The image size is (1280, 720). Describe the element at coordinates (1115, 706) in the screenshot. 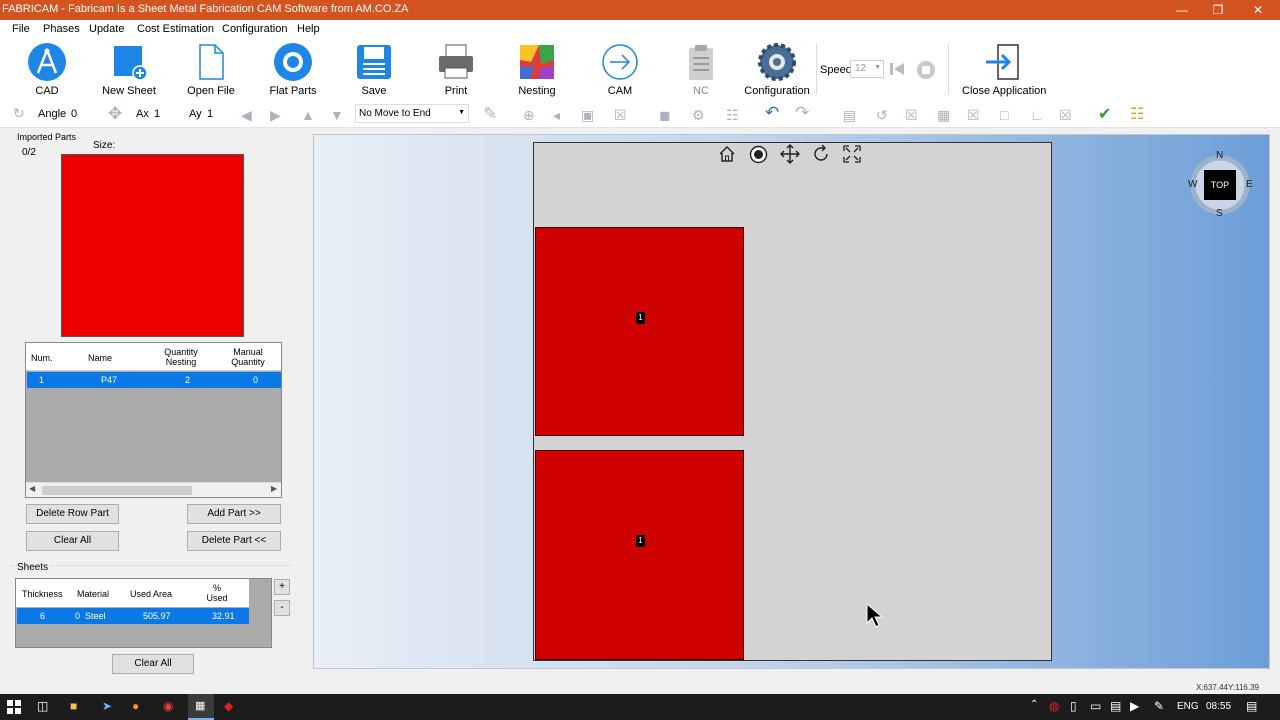

I see `network-icon: ▤` at that location.